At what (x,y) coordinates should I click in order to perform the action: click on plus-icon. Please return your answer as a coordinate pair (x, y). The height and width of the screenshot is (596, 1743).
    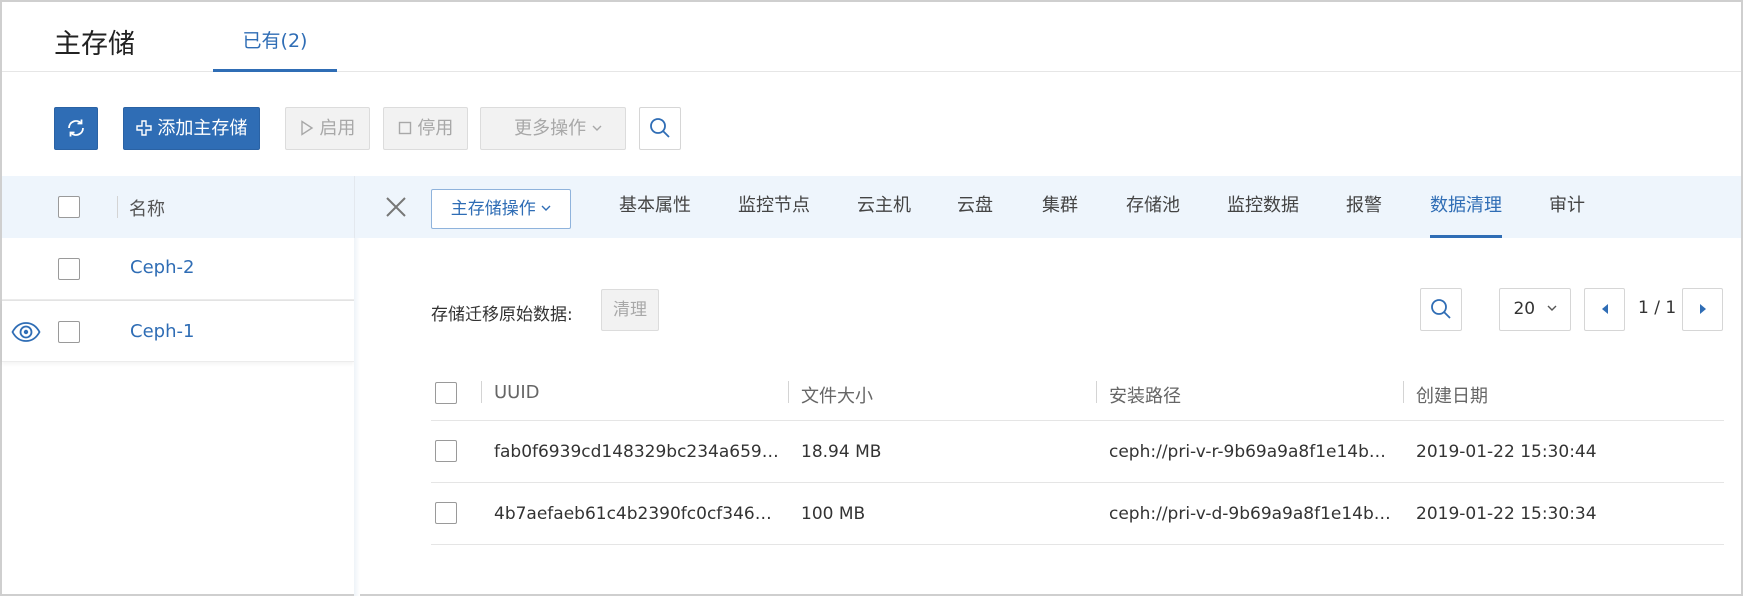
    Looking at the image, I should click on (143, 127).